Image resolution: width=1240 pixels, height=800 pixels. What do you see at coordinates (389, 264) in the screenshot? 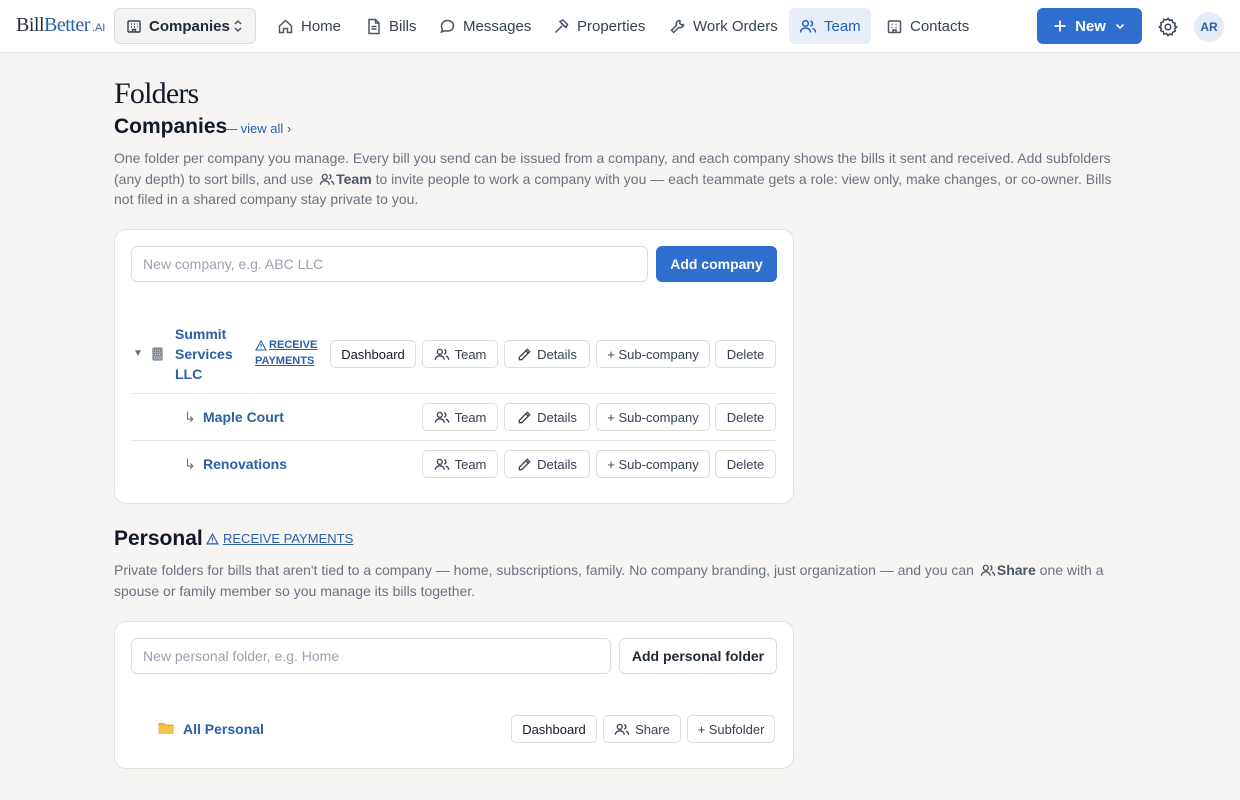
I see `new-company-input: New company, e.g. ABC LLC` at bounding box center [389, 264].